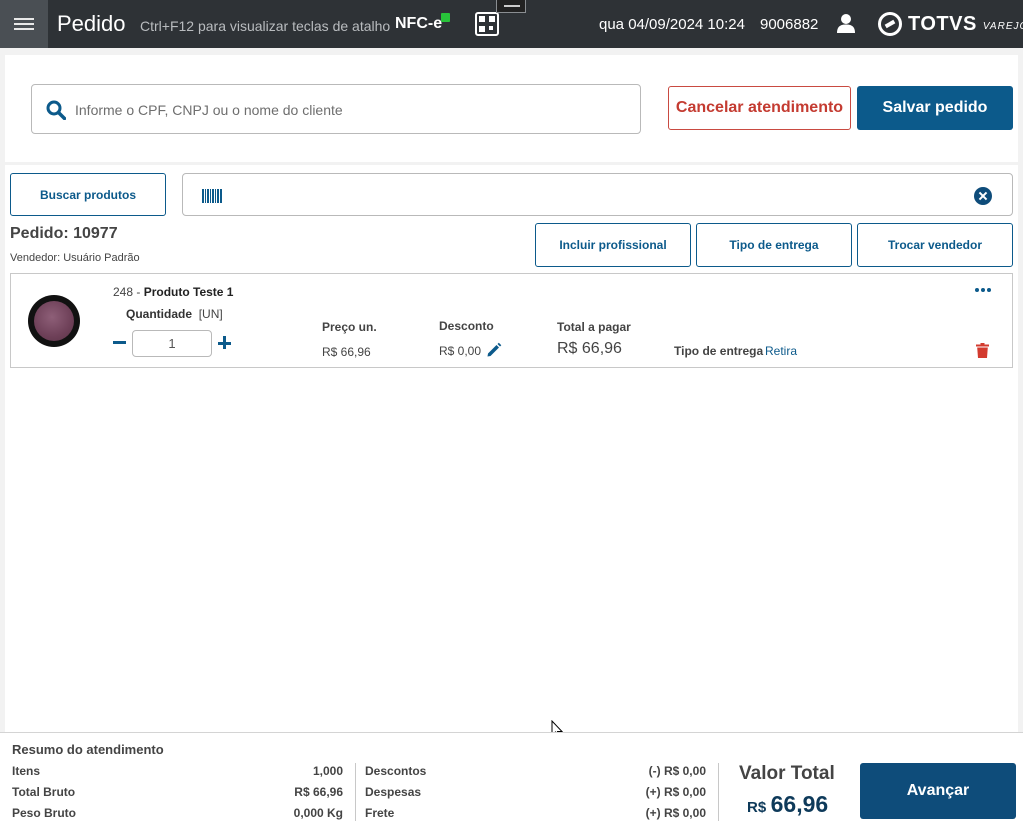 The height and width of the screenshot is (826, 1023). I want to click on seller-name: Vendedor: Usuário Padrão, so click(75, 258).